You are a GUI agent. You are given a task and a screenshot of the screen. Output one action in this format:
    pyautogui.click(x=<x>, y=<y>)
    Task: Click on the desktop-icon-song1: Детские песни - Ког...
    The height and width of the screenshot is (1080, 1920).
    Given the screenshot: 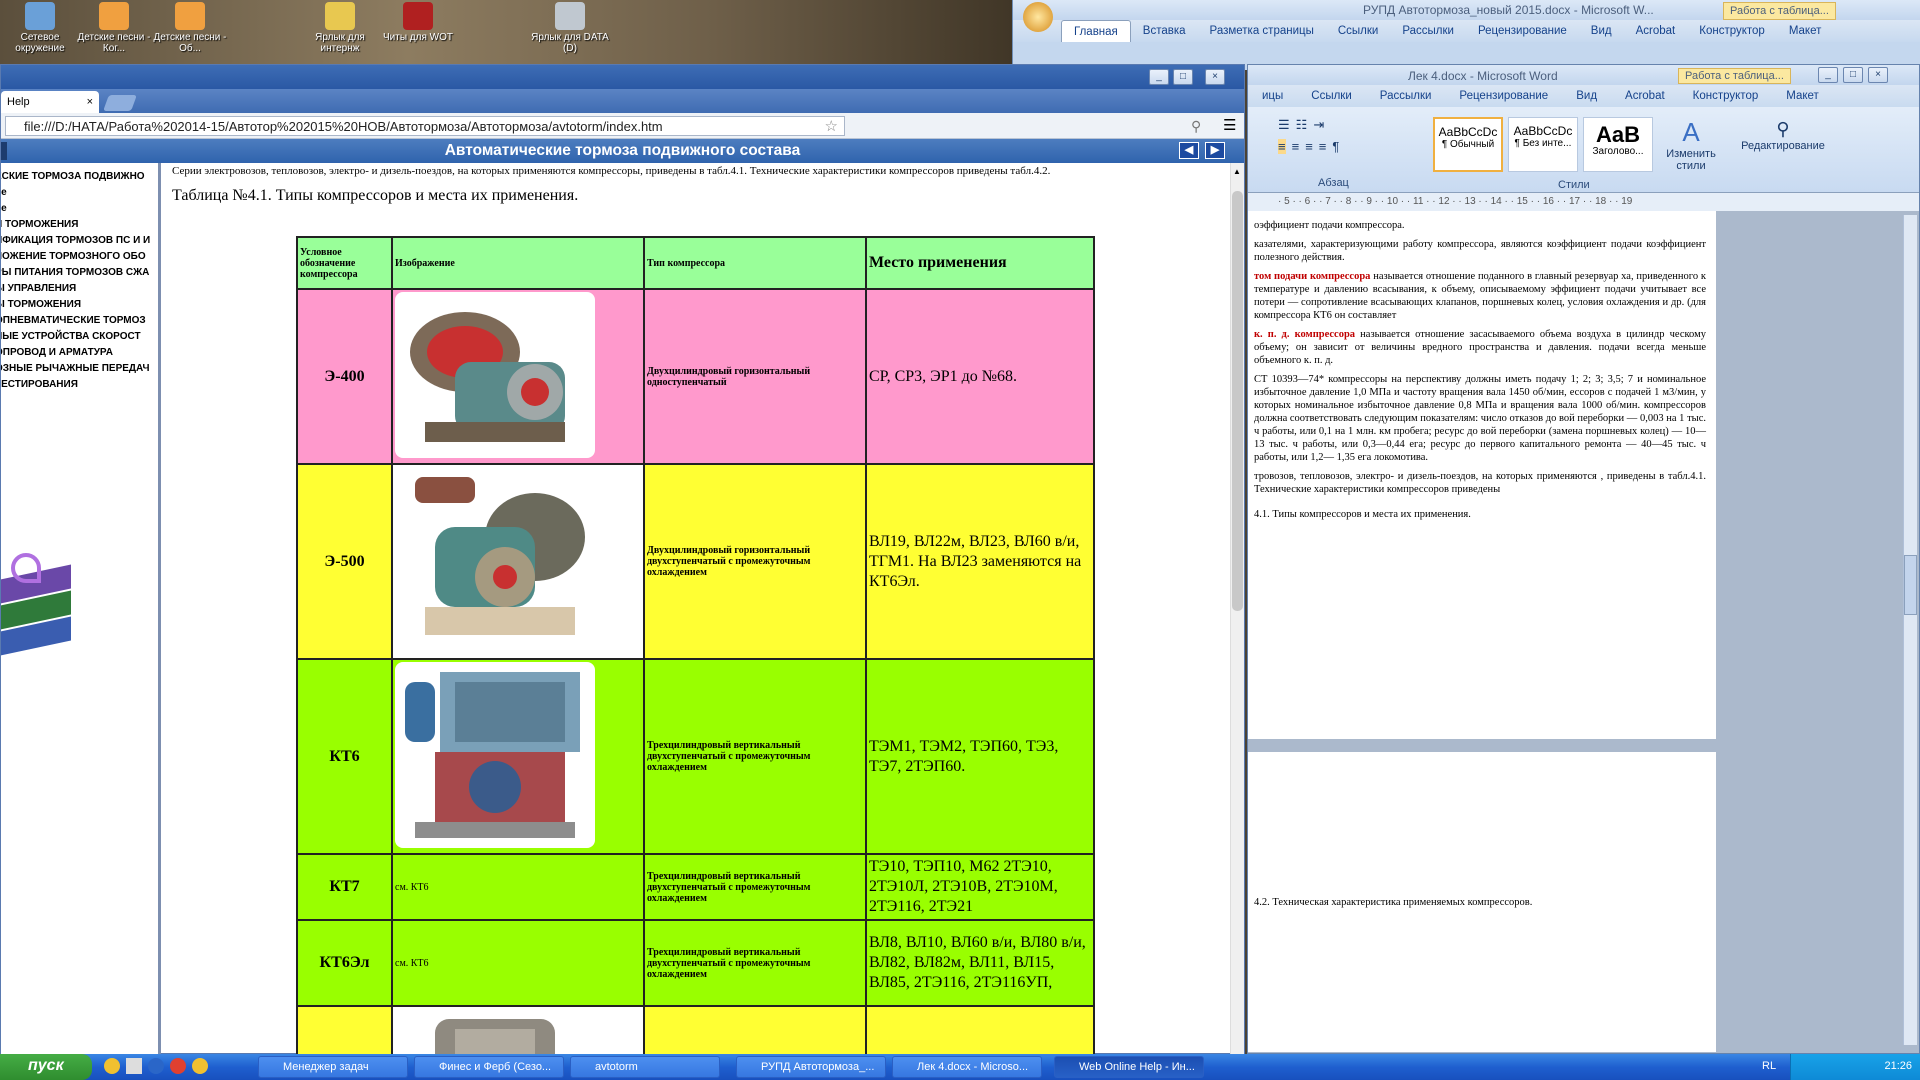 What is the action you would take?
    pyautogui.click(x=114, y=28)
    